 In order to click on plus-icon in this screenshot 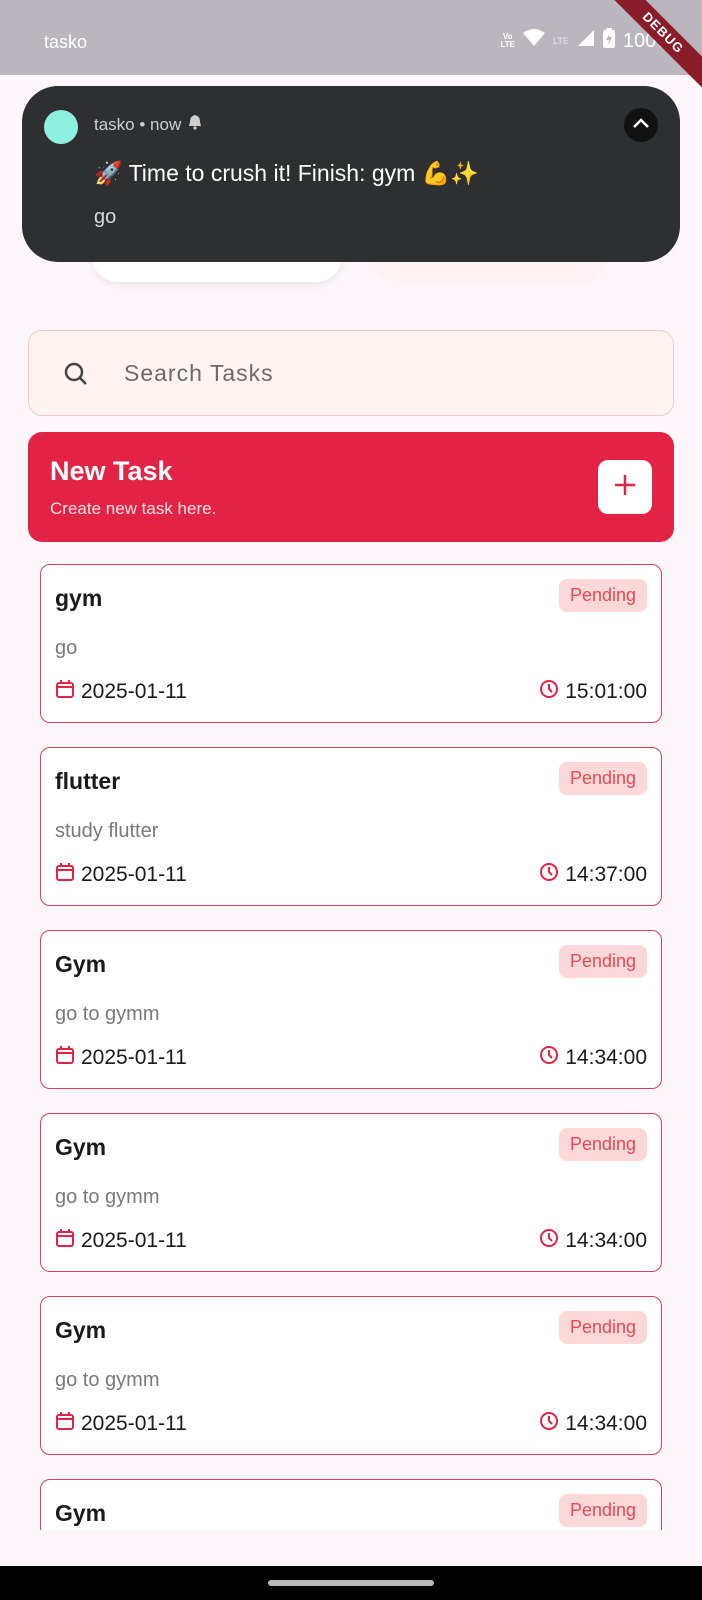, I will do `click(625, 487)`.